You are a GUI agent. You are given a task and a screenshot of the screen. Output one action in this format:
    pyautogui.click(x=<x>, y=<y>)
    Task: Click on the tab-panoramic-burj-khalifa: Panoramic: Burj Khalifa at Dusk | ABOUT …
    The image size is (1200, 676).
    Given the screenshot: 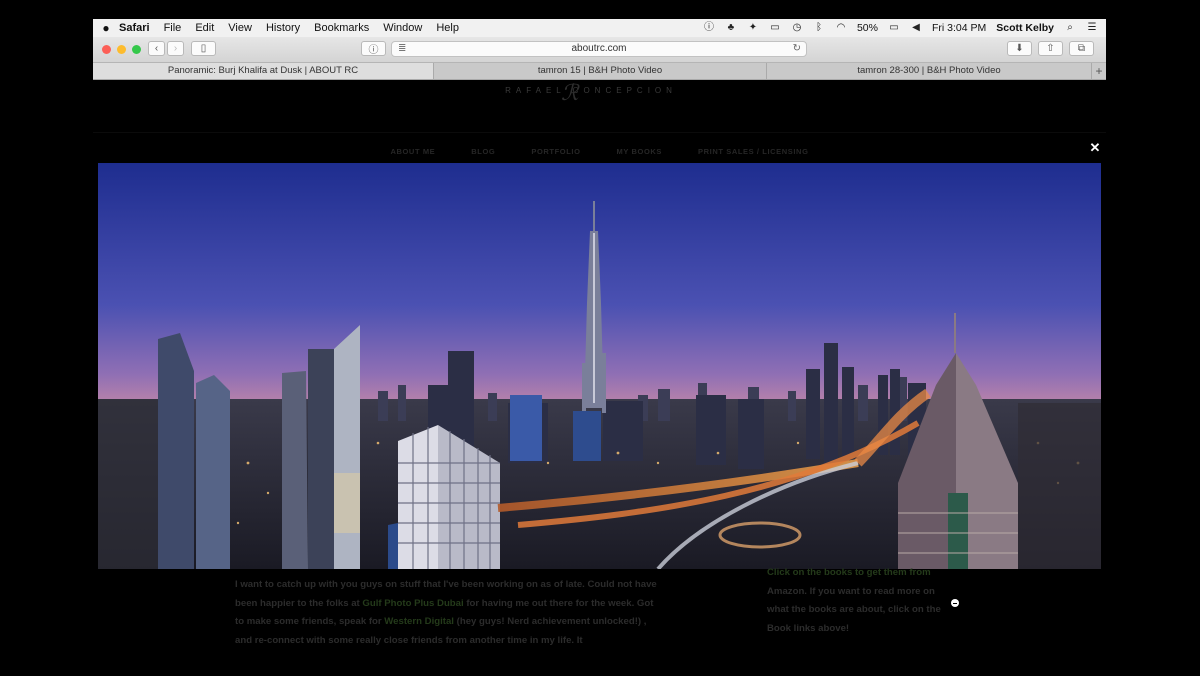 What is the action you would take?
    pyautogui.click(x=263, y=71)
    